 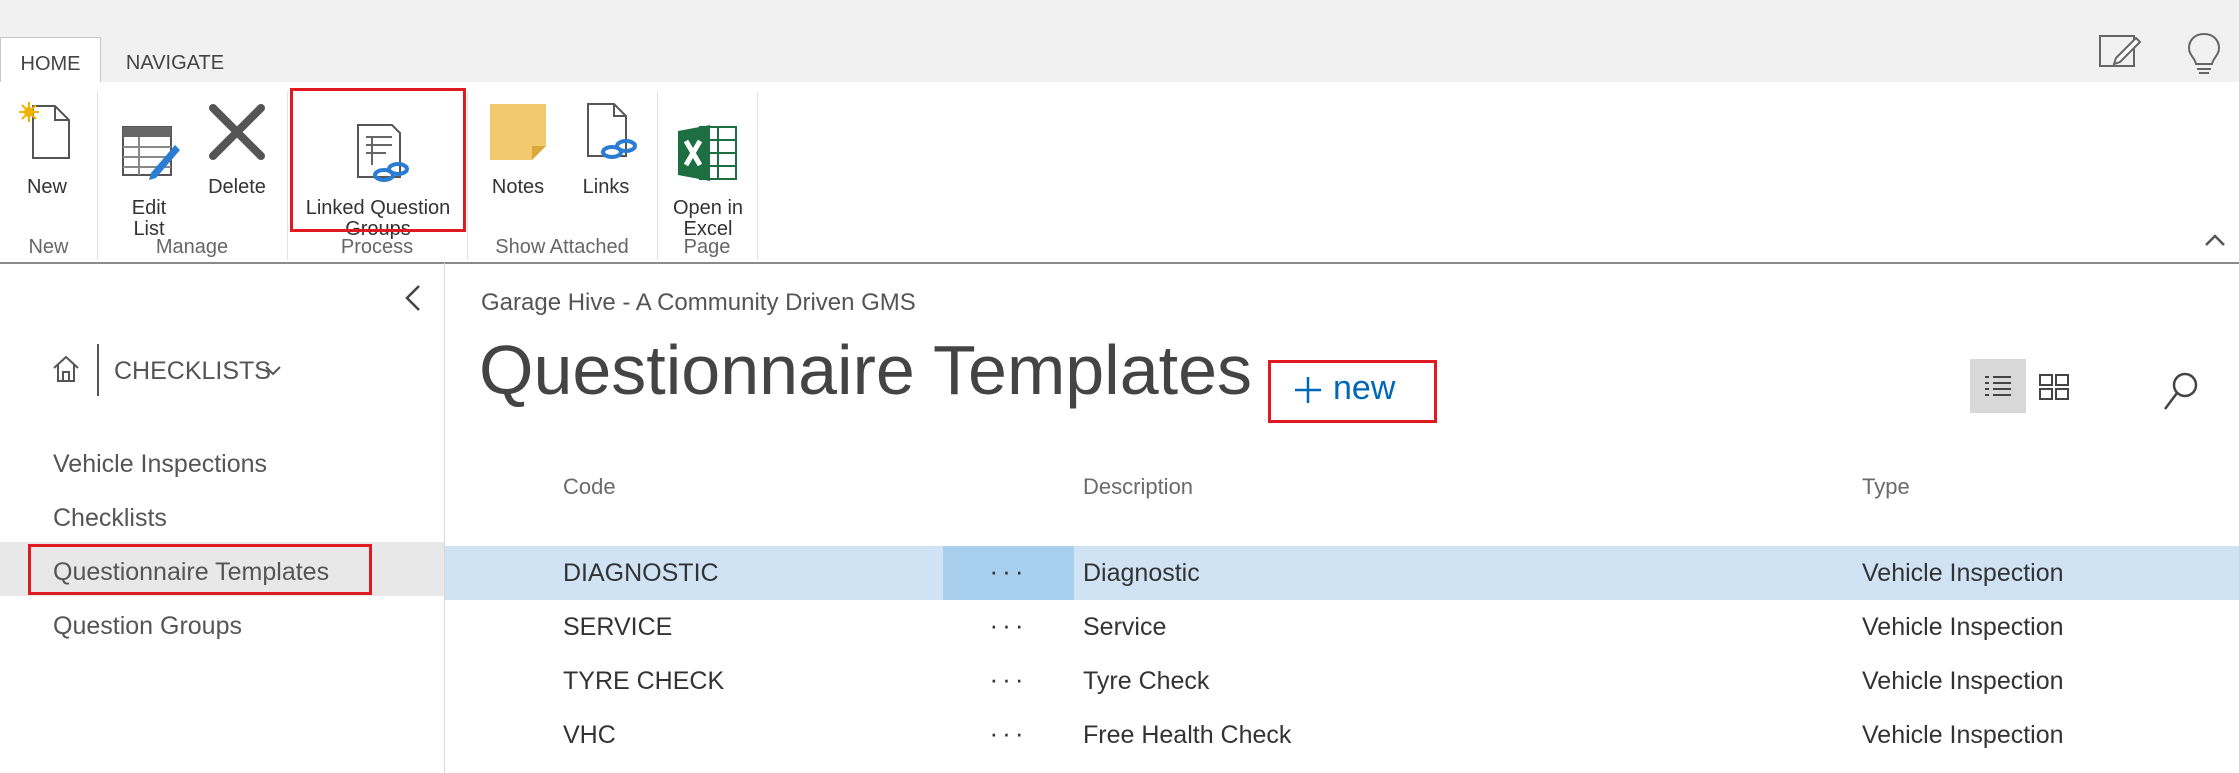 I want to click on sidebar-item-checklists: Checklists, so click(x=110, y=518).